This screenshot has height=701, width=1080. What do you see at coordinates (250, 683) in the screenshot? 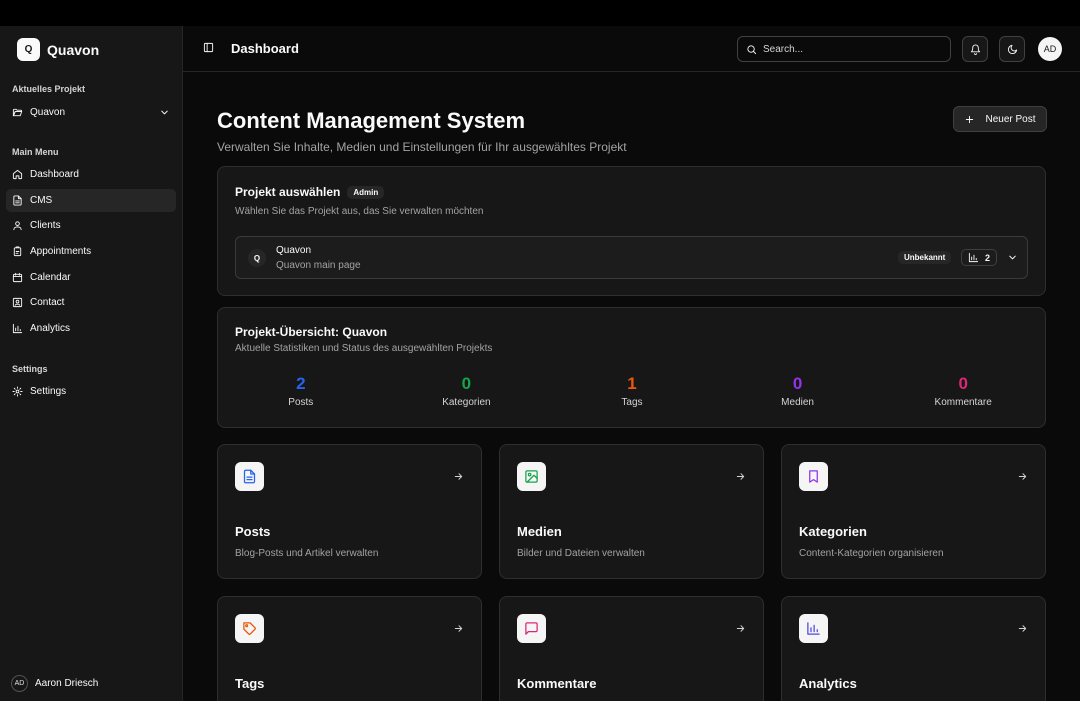
I see `tile-title: Tags` at bounding box center [250, 683].